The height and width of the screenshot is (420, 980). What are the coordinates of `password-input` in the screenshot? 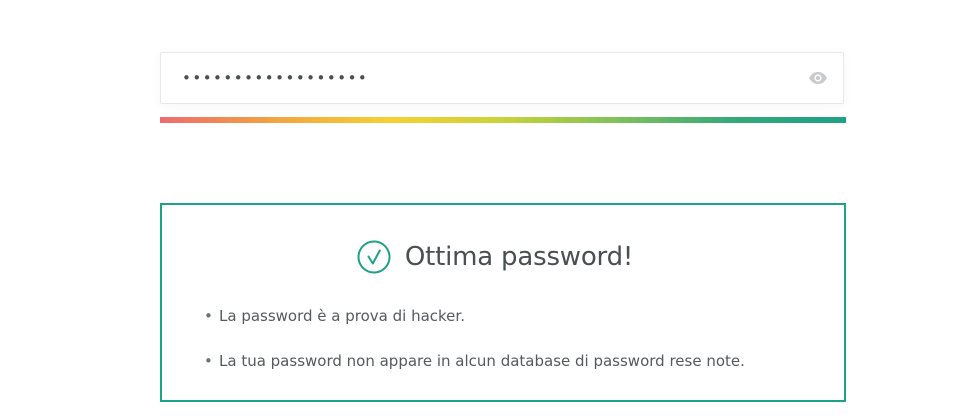 It's located at (471, 78).